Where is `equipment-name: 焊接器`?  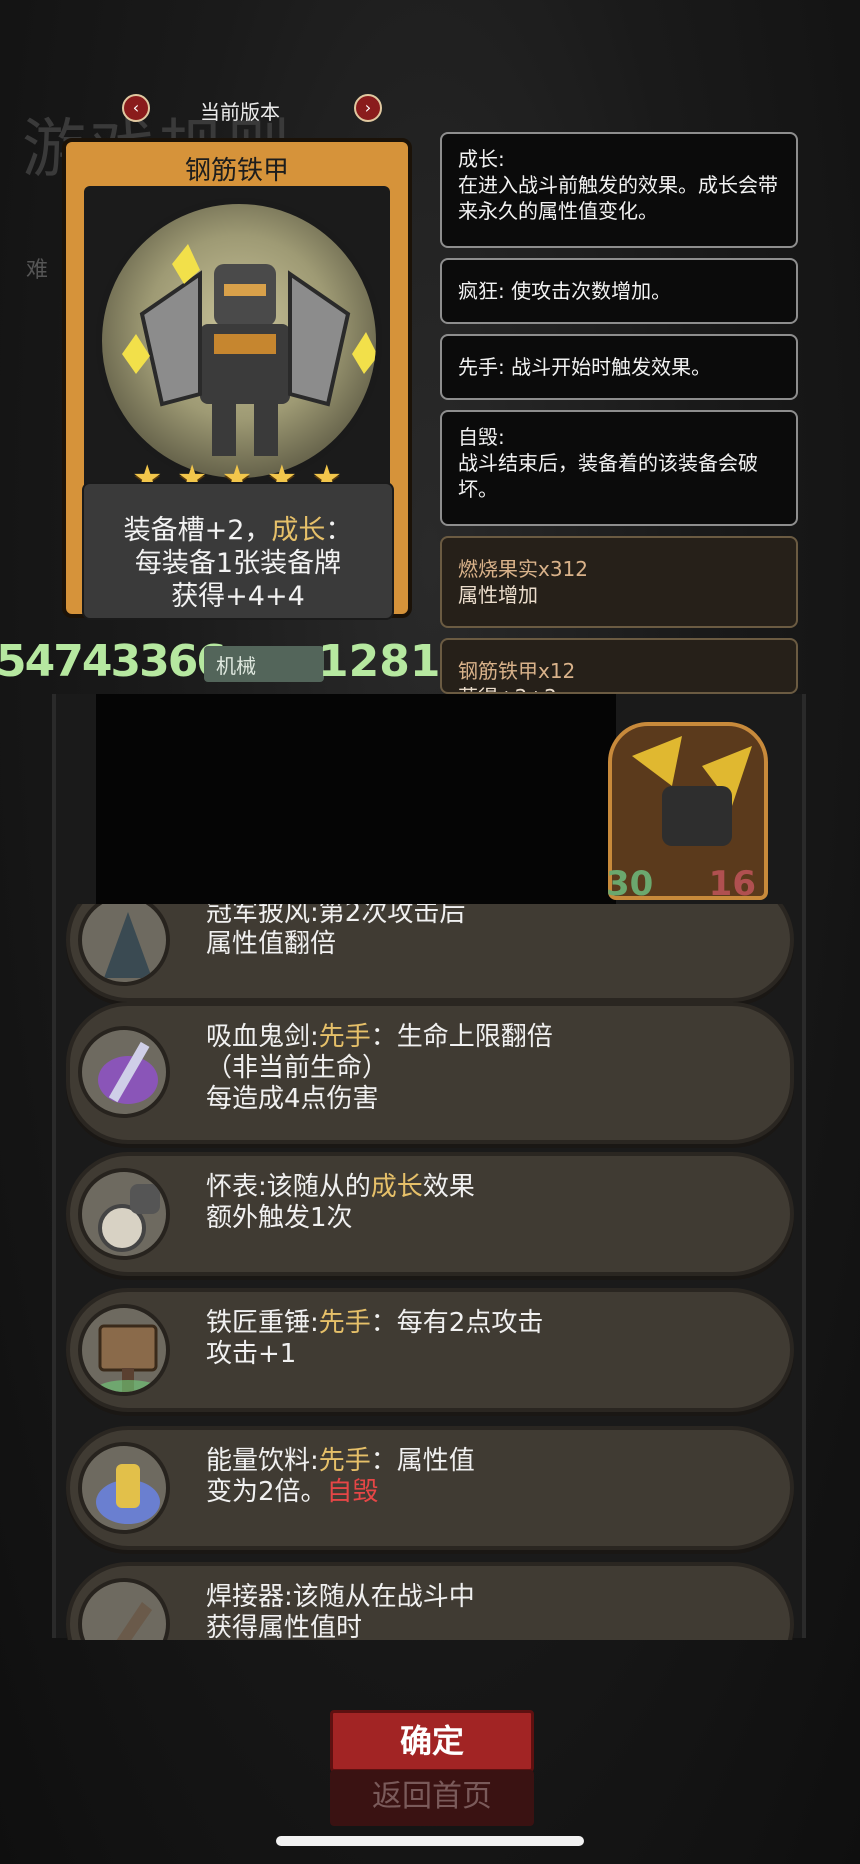
equipment-name: 焊接器 is located at coordinates (245, 1597).